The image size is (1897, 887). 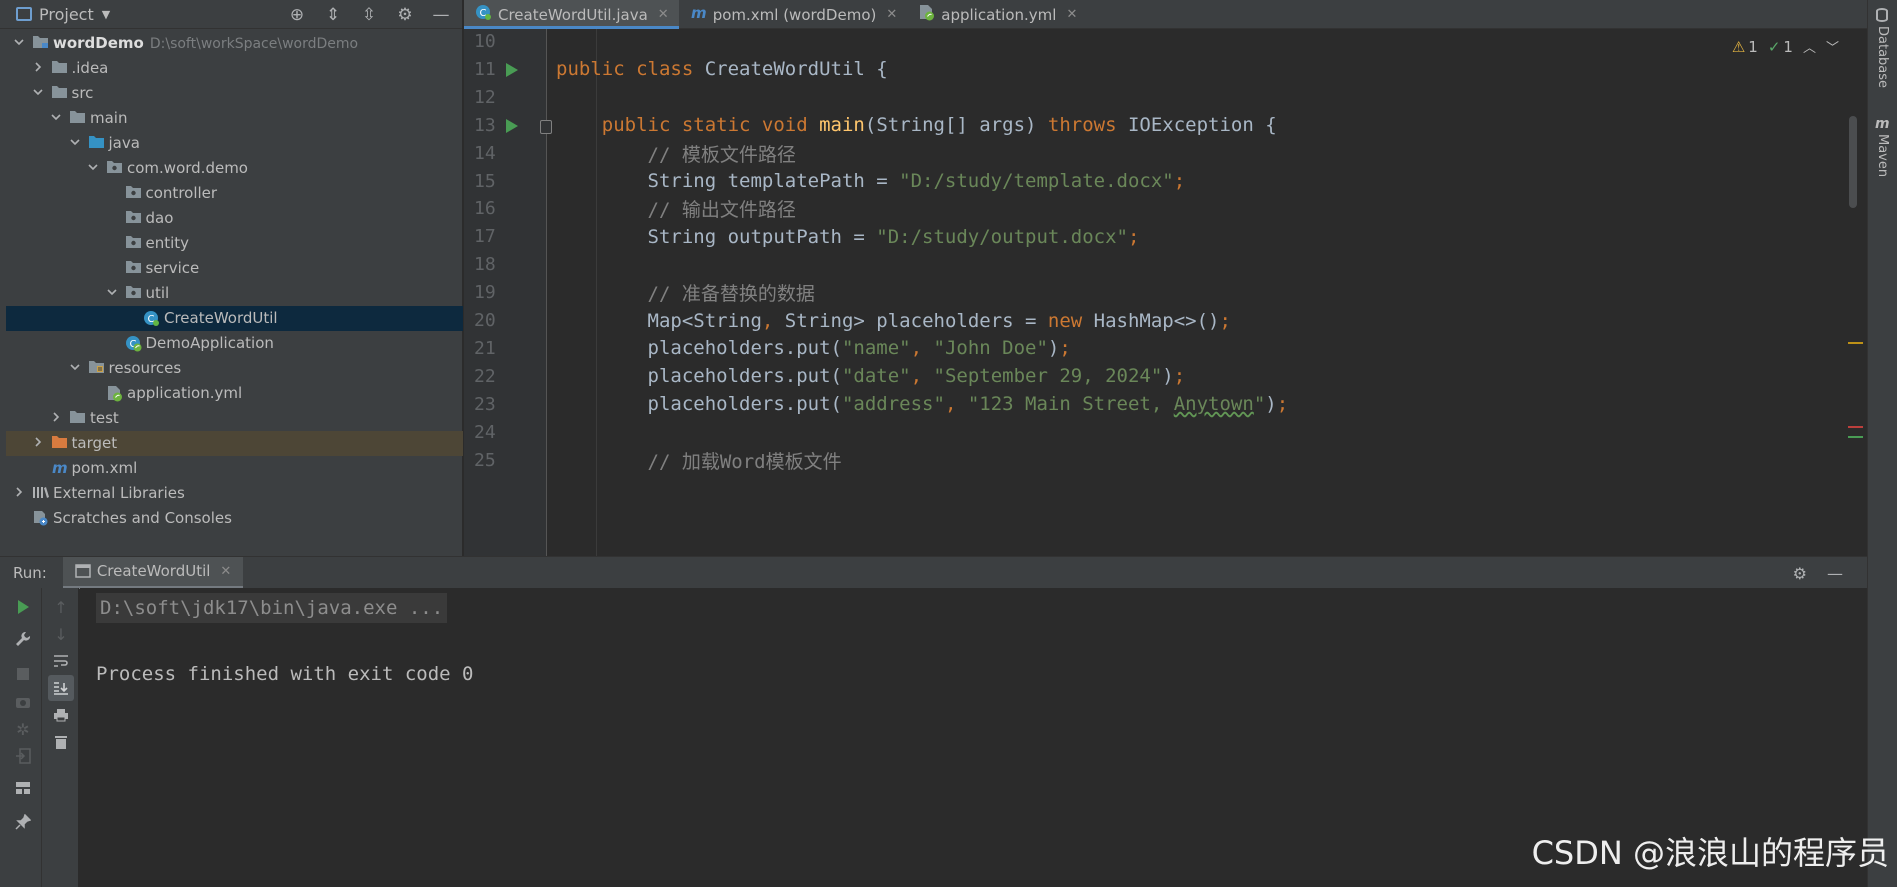 What do you see at coordinates (1745, 47) in the screenshot?
I see `warning-count: ⚠ 1` at bounding box center [1745, 47].